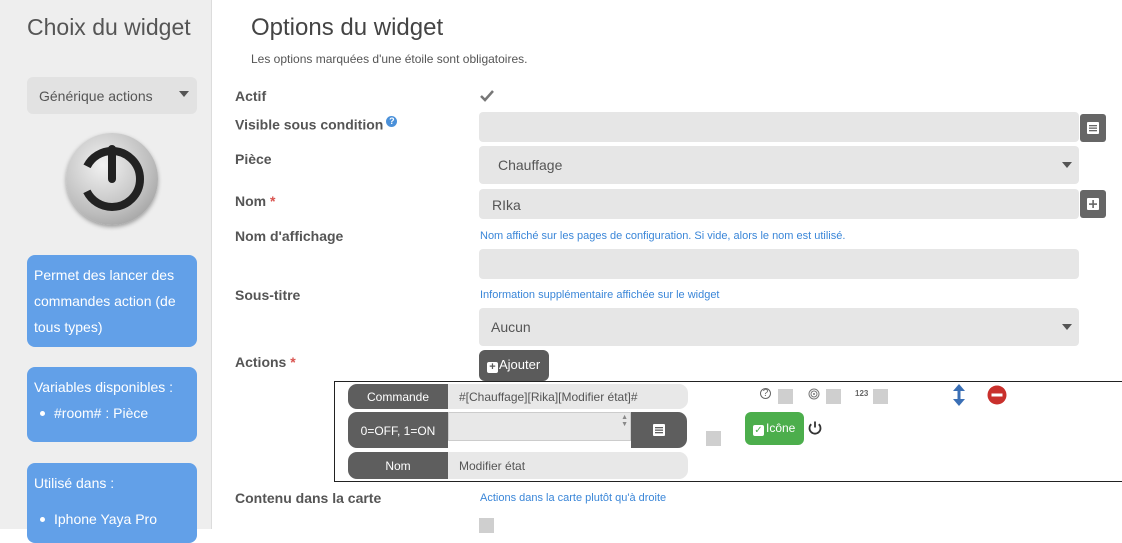 The image size is (1122, 543). I want to click on nom-label: Nom *, so click(255, 201).